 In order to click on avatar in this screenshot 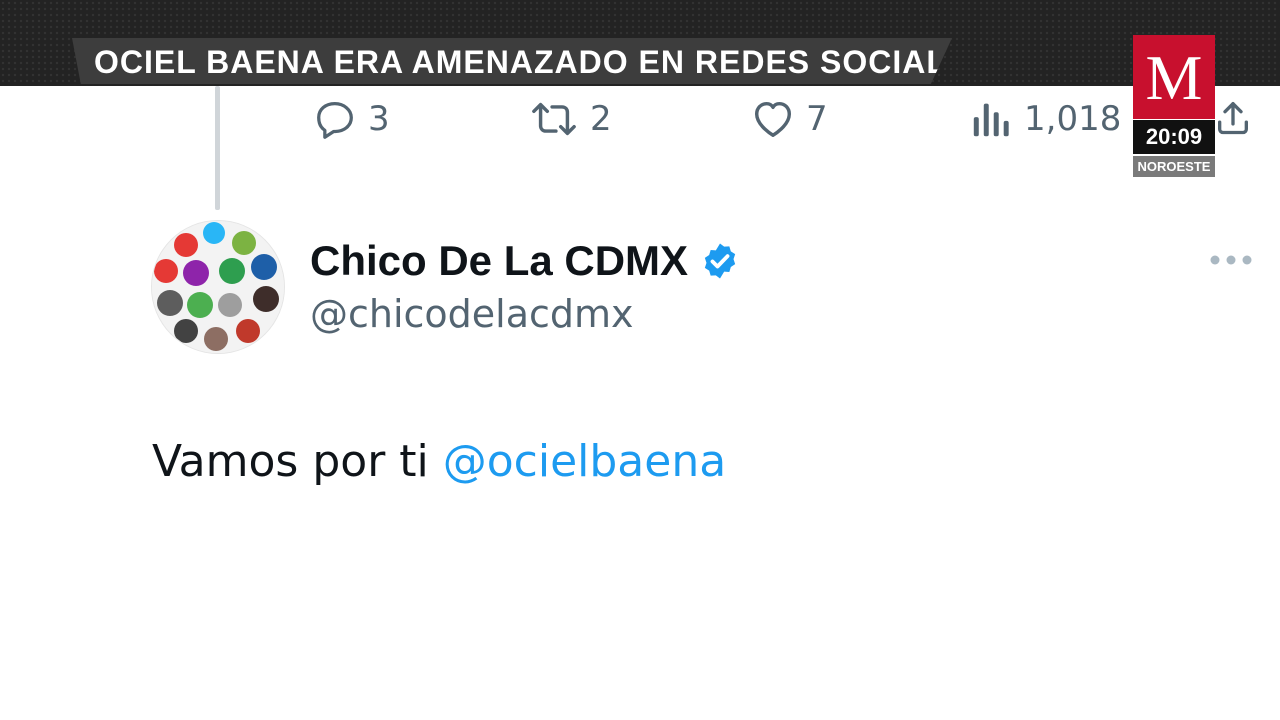, I will do `click(218, 287)`.